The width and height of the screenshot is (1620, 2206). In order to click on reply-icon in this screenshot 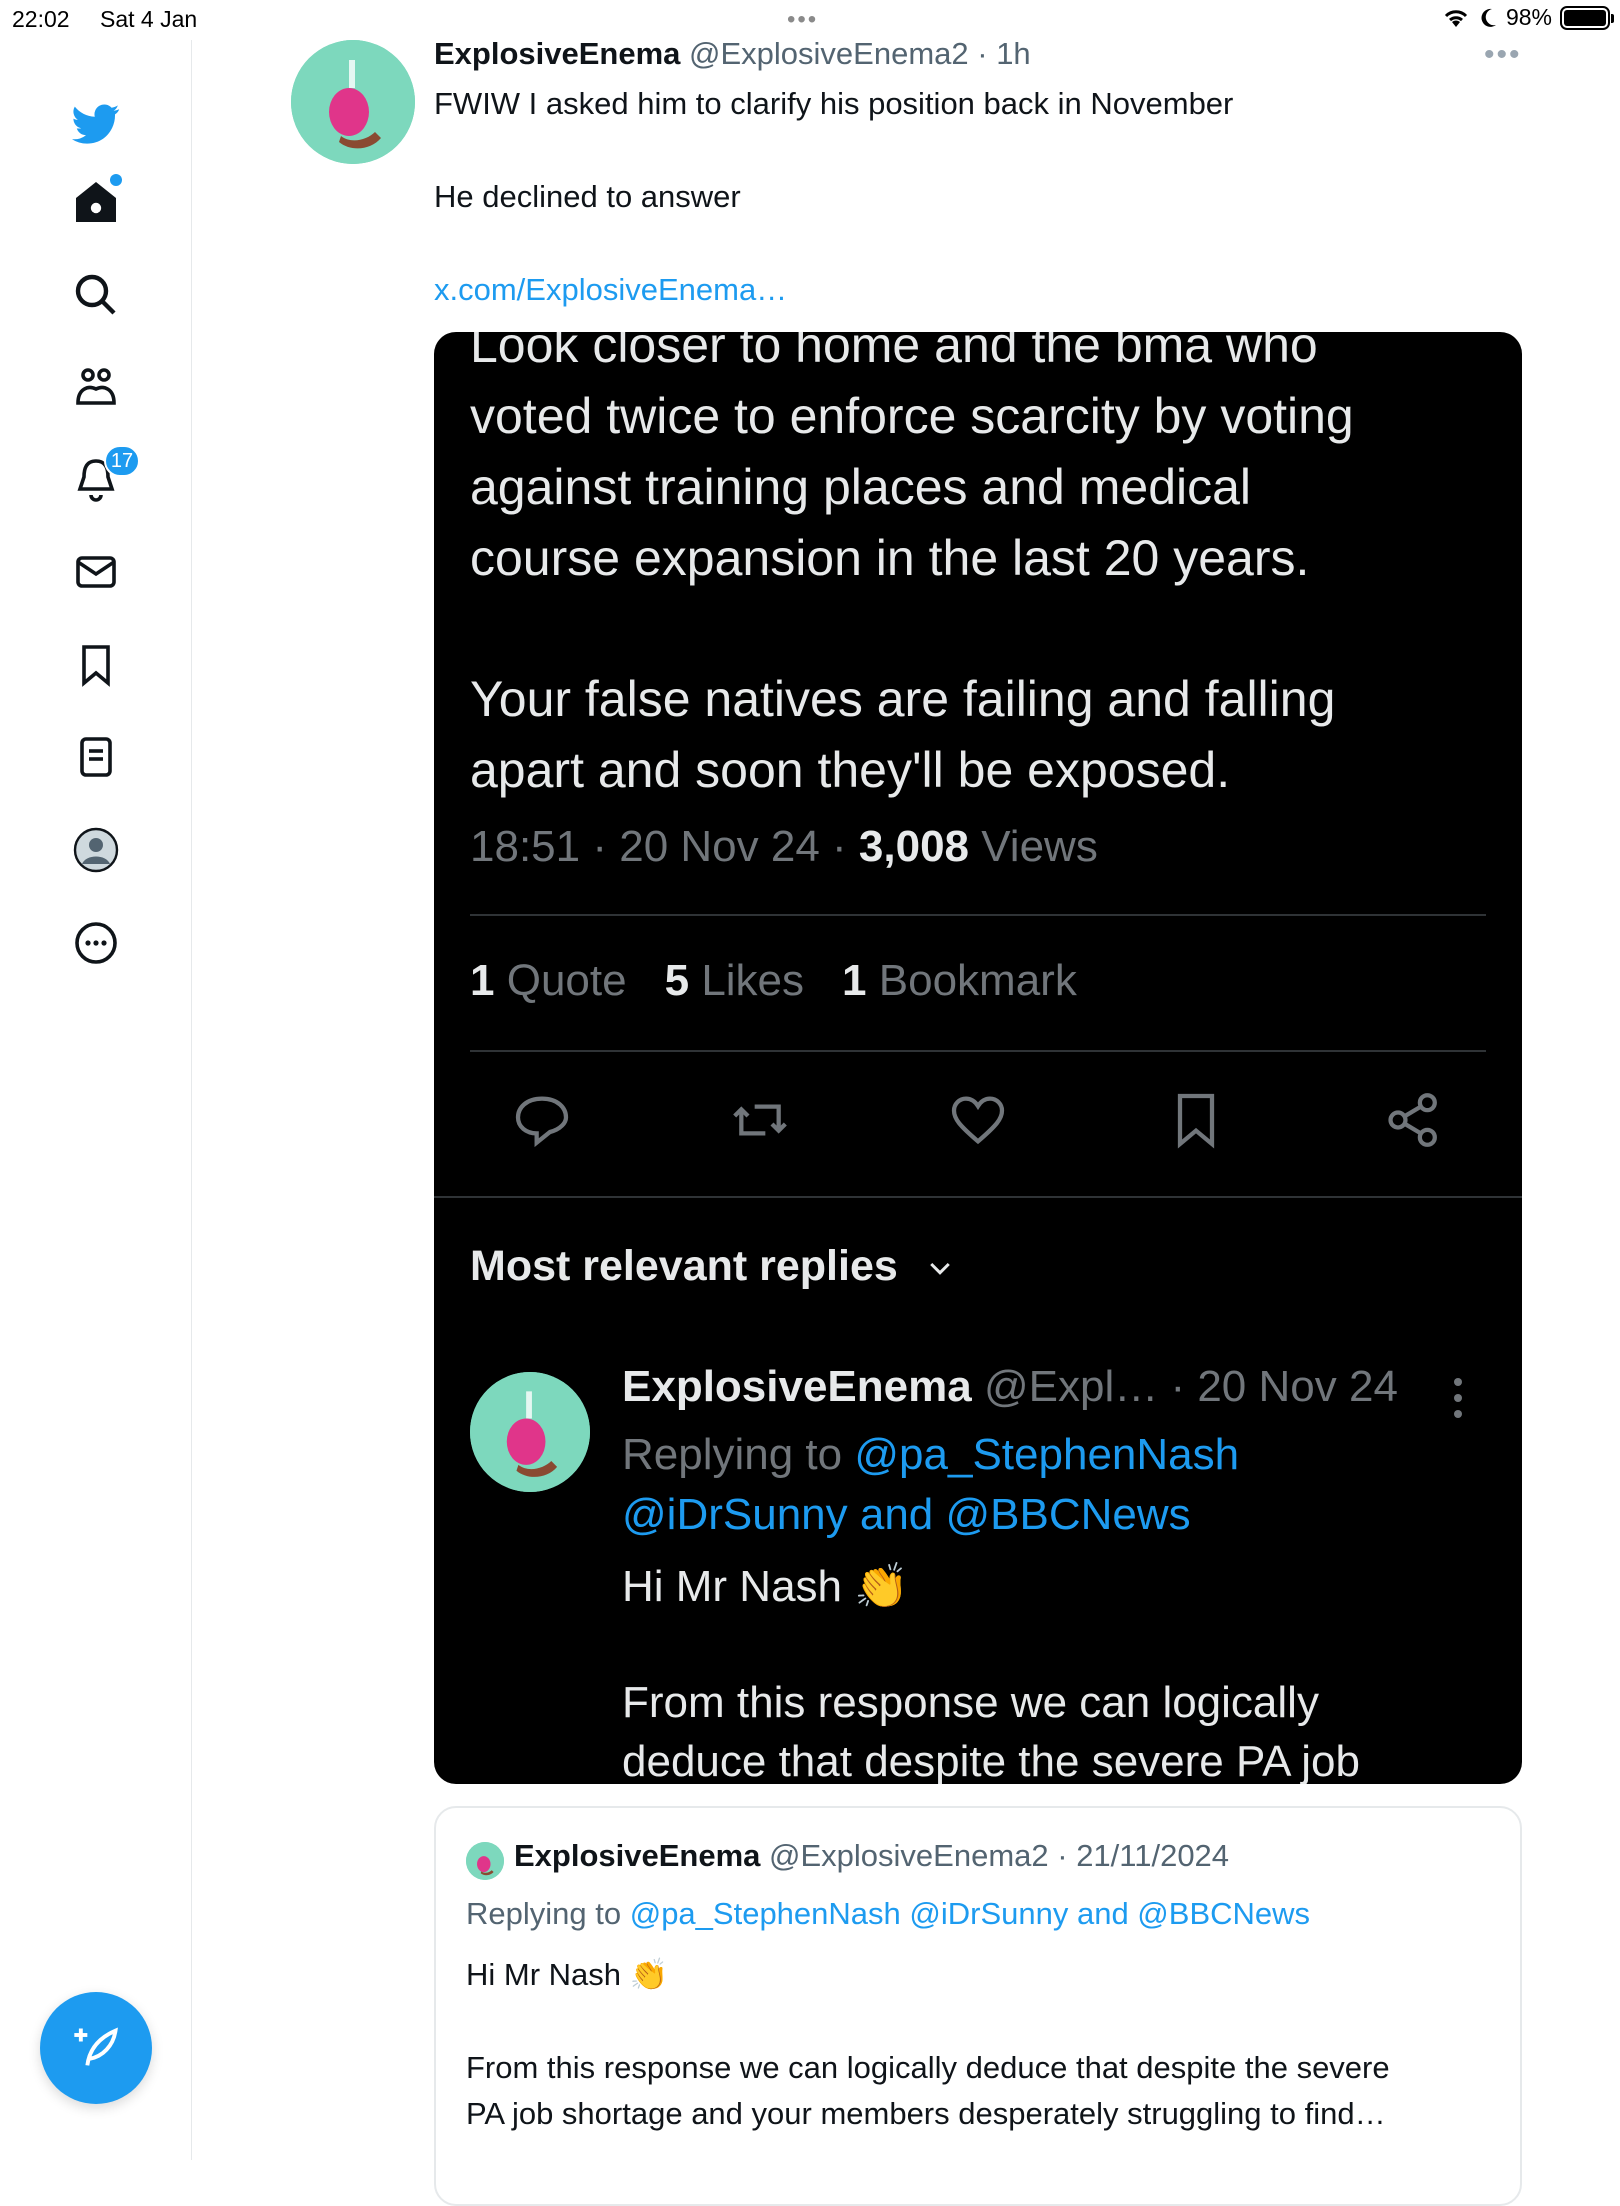, I will do `click(542, 1120)`.